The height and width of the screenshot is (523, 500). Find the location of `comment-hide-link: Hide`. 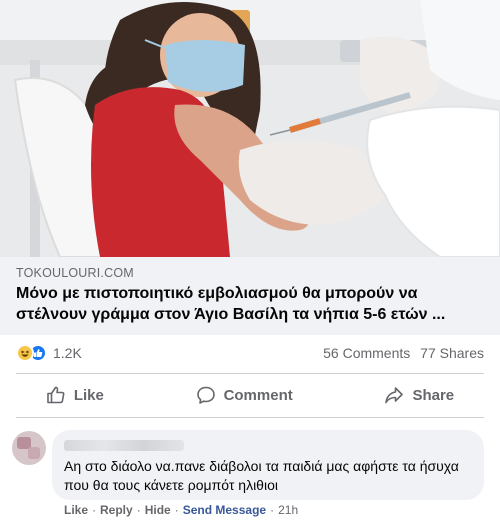

comment-hide-link: Hide is located at coordinates (158, 510).